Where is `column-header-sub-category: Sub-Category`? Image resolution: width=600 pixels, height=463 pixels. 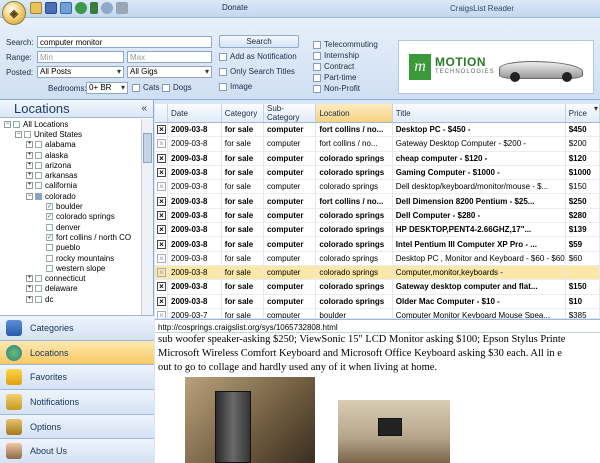
column-header-sub-category: Sub-Category is located at coordinates (290, 113).